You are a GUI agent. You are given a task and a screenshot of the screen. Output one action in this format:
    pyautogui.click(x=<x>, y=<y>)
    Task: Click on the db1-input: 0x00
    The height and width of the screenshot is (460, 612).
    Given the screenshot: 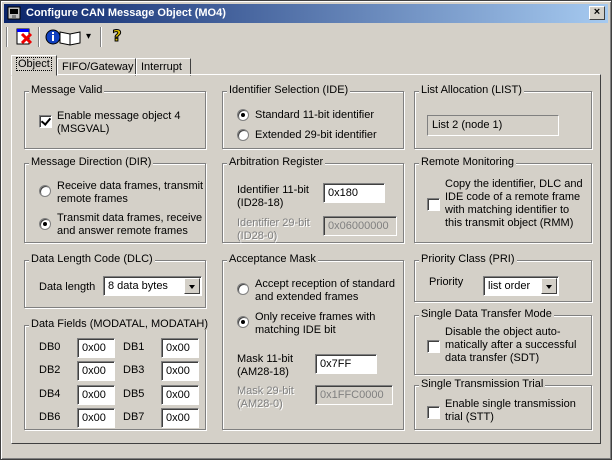 What is the action you would take?
    pyautogui.click(x=180, y=348)
    